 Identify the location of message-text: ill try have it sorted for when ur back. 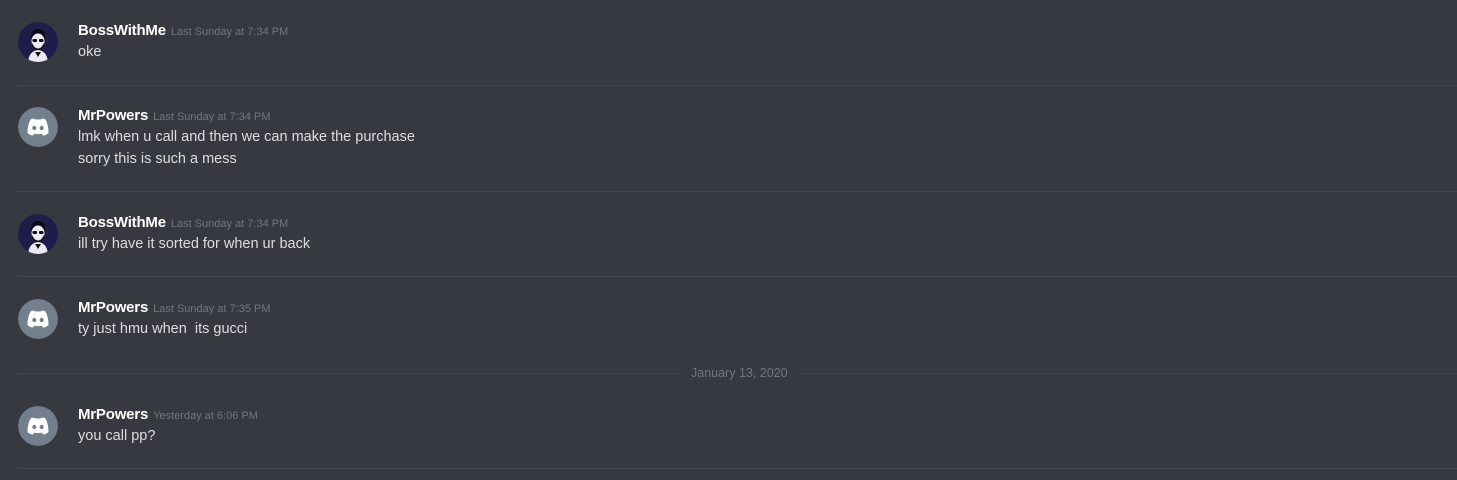
(194, 244).